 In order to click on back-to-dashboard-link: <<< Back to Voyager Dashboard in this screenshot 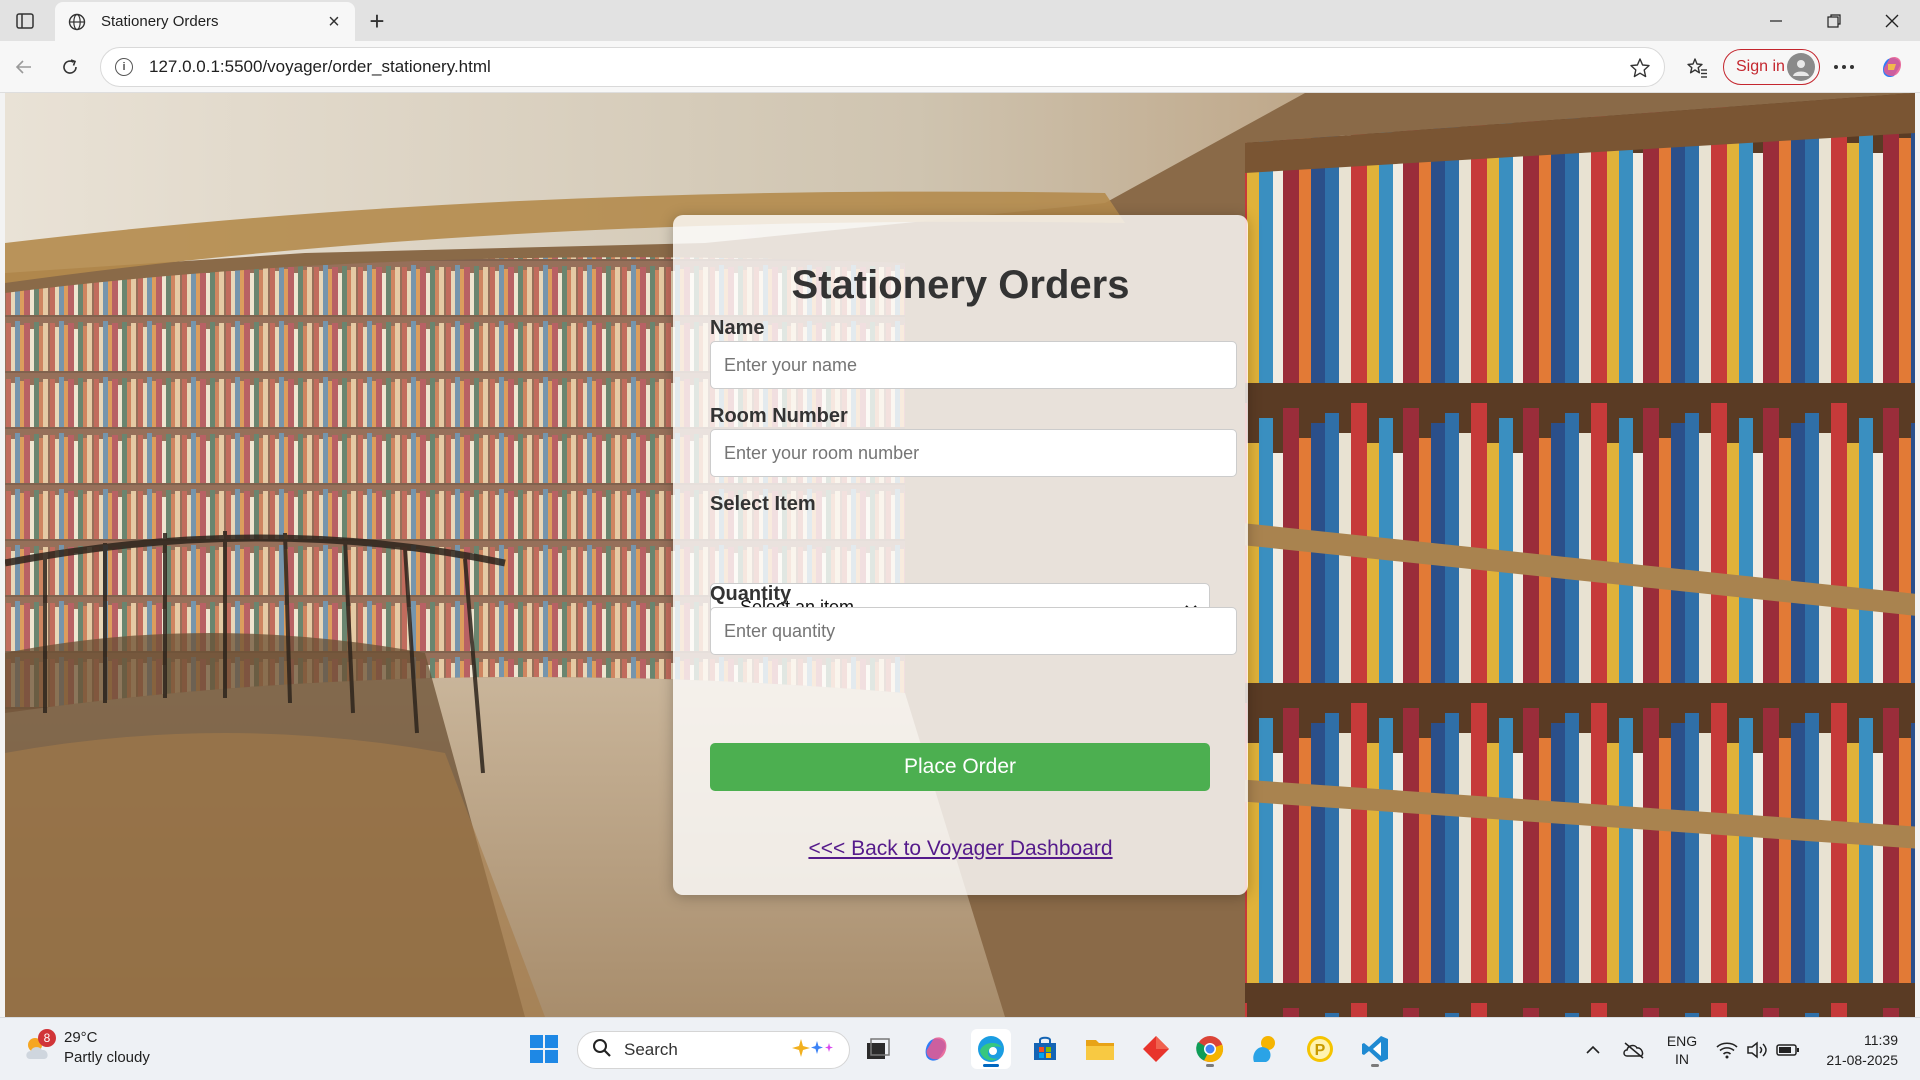, I will do `click(960, 849)`.